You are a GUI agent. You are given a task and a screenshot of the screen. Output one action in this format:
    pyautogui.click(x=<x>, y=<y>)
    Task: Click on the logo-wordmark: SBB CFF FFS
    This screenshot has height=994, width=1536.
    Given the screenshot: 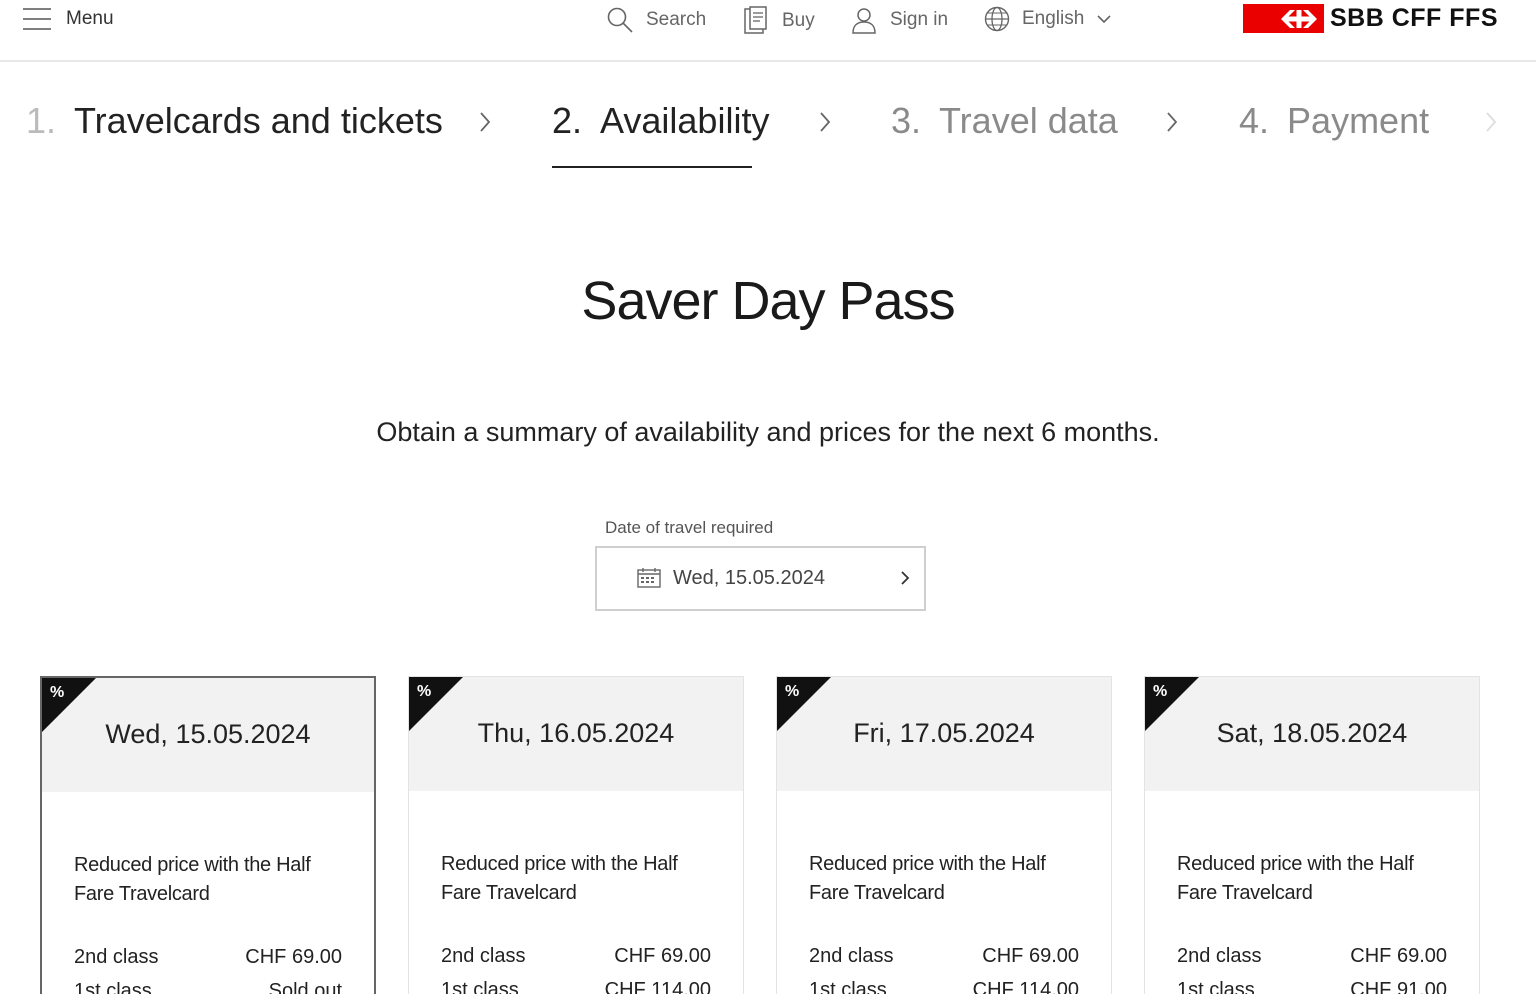 What is the action you would take?
    pyautogui.click(x=1414, y=18)
    